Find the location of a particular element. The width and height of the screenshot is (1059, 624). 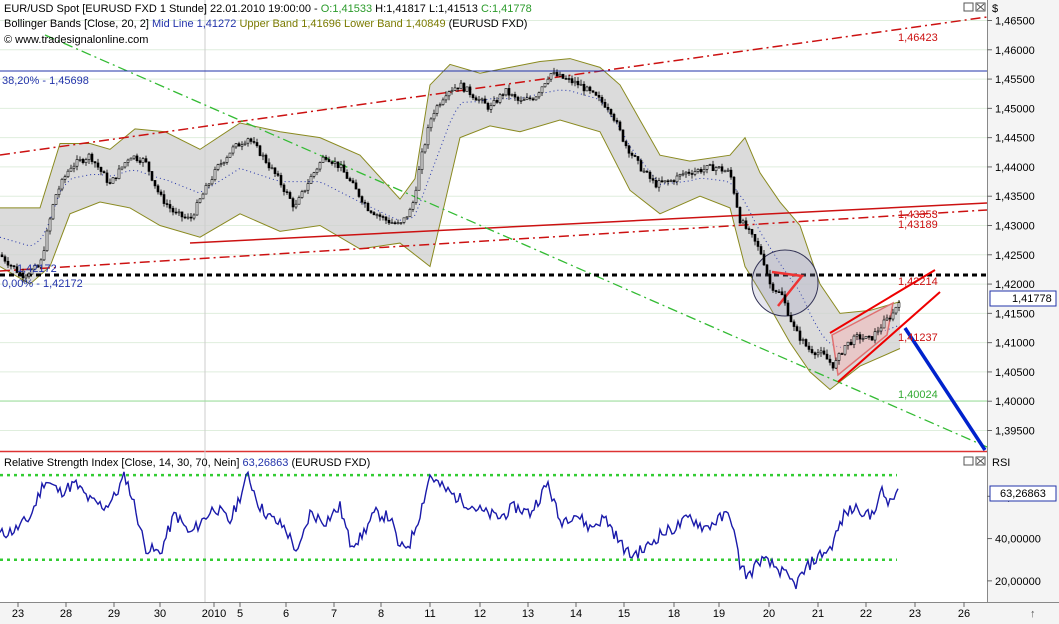

time-tick-label: 29 is located at coordinates (114, 614).